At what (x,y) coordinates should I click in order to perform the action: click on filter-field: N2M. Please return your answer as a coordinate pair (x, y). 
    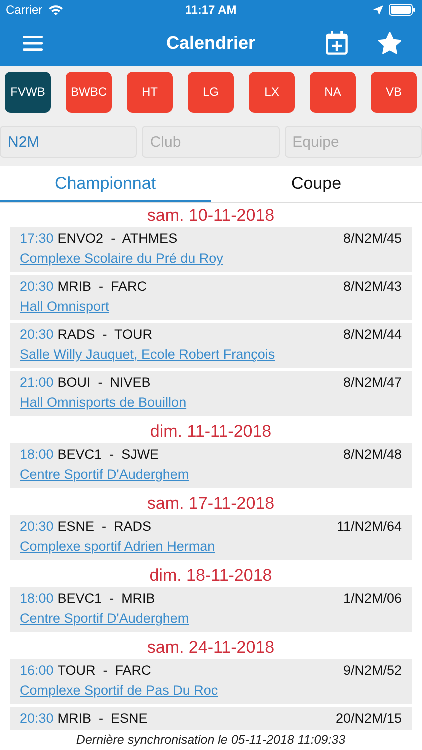
    Looking at the image, I should click on (69, 142).